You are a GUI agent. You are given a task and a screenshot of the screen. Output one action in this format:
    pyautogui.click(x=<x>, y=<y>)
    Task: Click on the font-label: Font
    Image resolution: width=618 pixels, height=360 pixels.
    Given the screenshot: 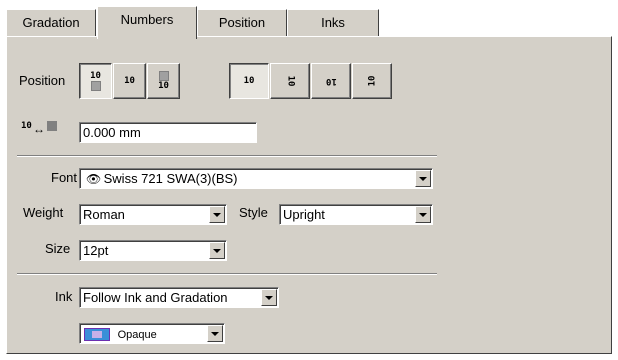 What is the action you would take?
    pyautogui.click(x=64, y=177)
    